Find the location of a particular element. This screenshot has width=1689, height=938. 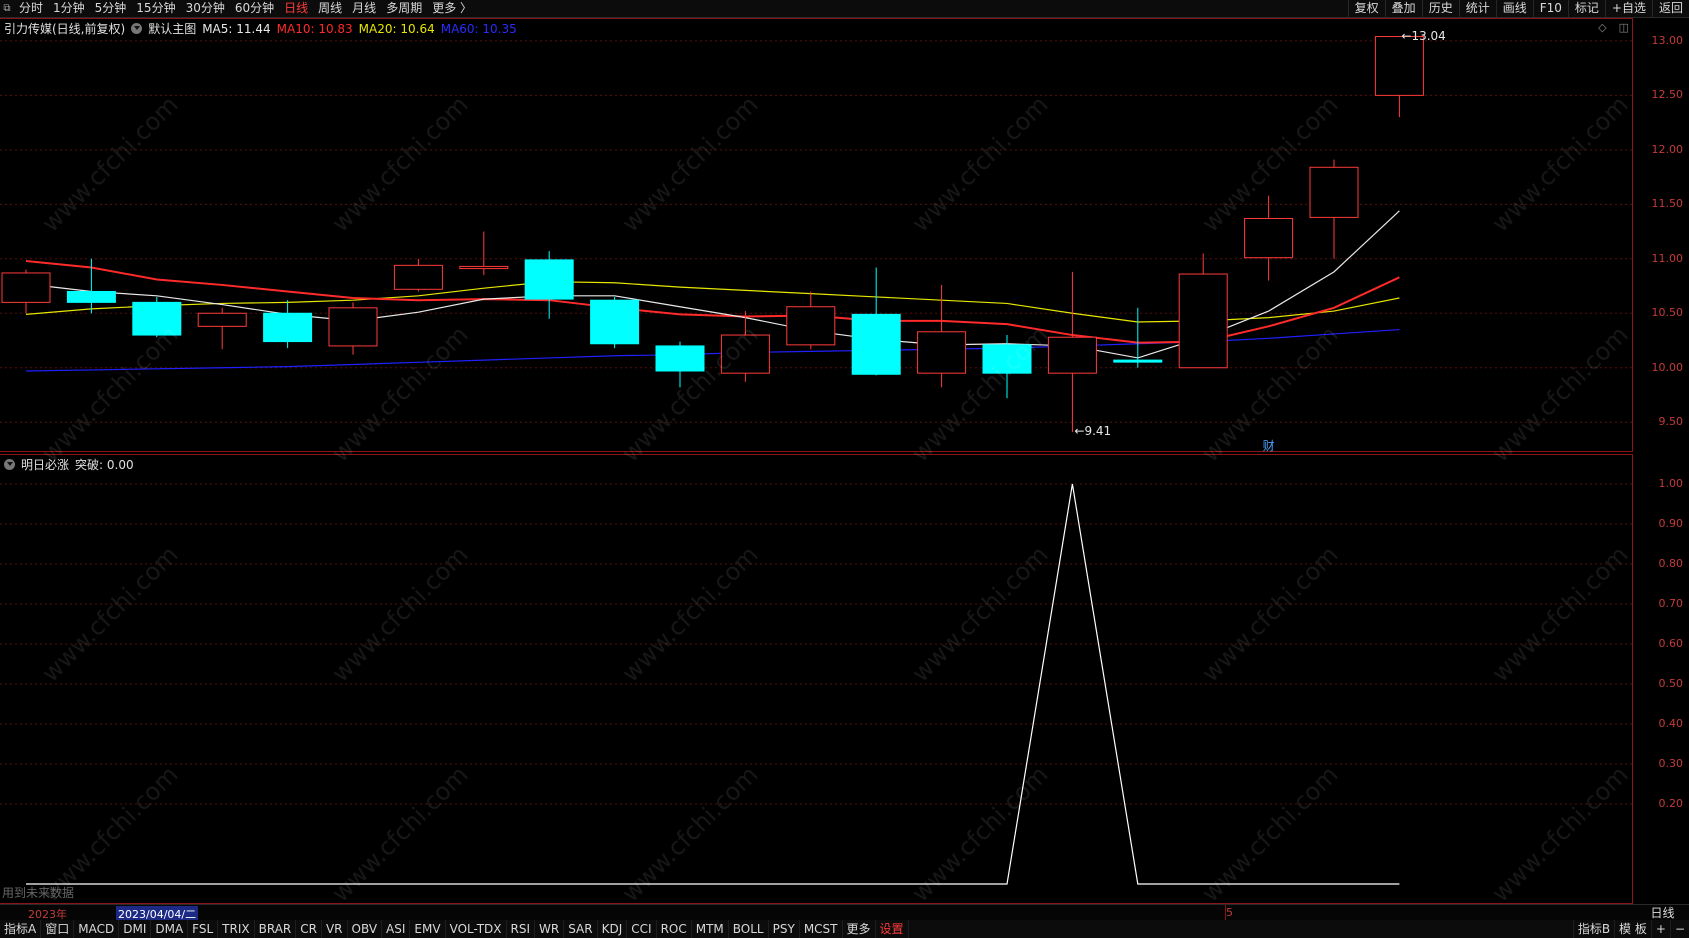

indicator-tick: 1.00 is located at coordinates (1671, 483).